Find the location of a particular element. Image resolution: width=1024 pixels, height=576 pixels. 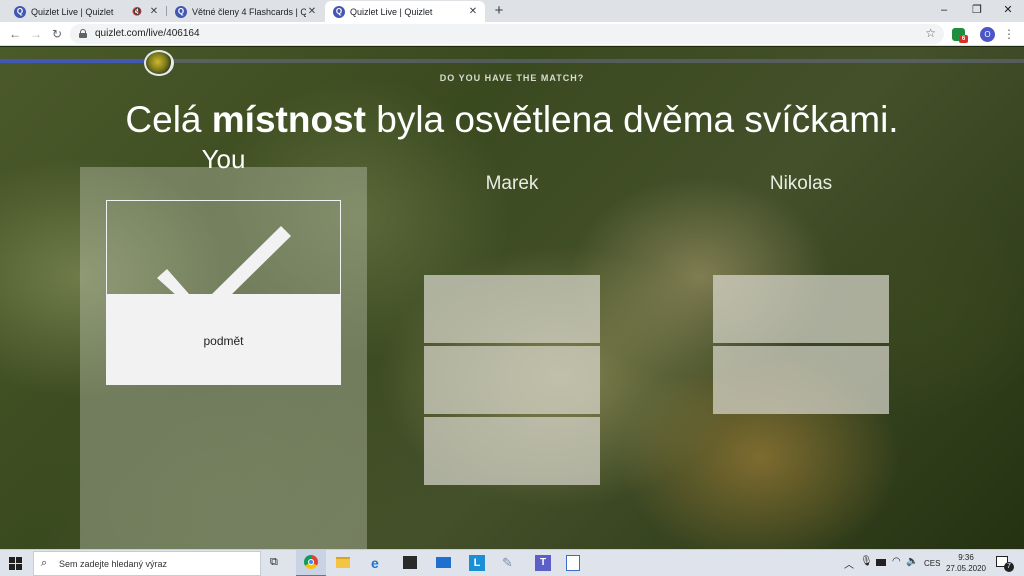

wifi-icon: ◠ is located at coordinates (896, 561).